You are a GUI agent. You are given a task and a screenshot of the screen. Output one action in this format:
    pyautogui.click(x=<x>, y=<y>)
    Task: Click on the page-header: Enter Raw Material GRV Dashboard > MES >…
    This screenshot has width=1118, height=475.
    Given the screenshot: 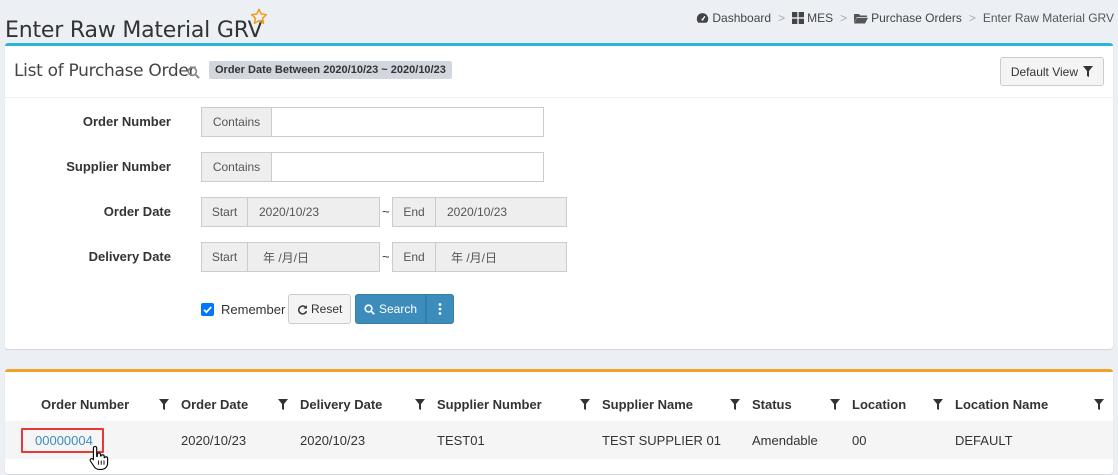 What is the action you would take?
    pyautogui.click(x=559, y=21)
    